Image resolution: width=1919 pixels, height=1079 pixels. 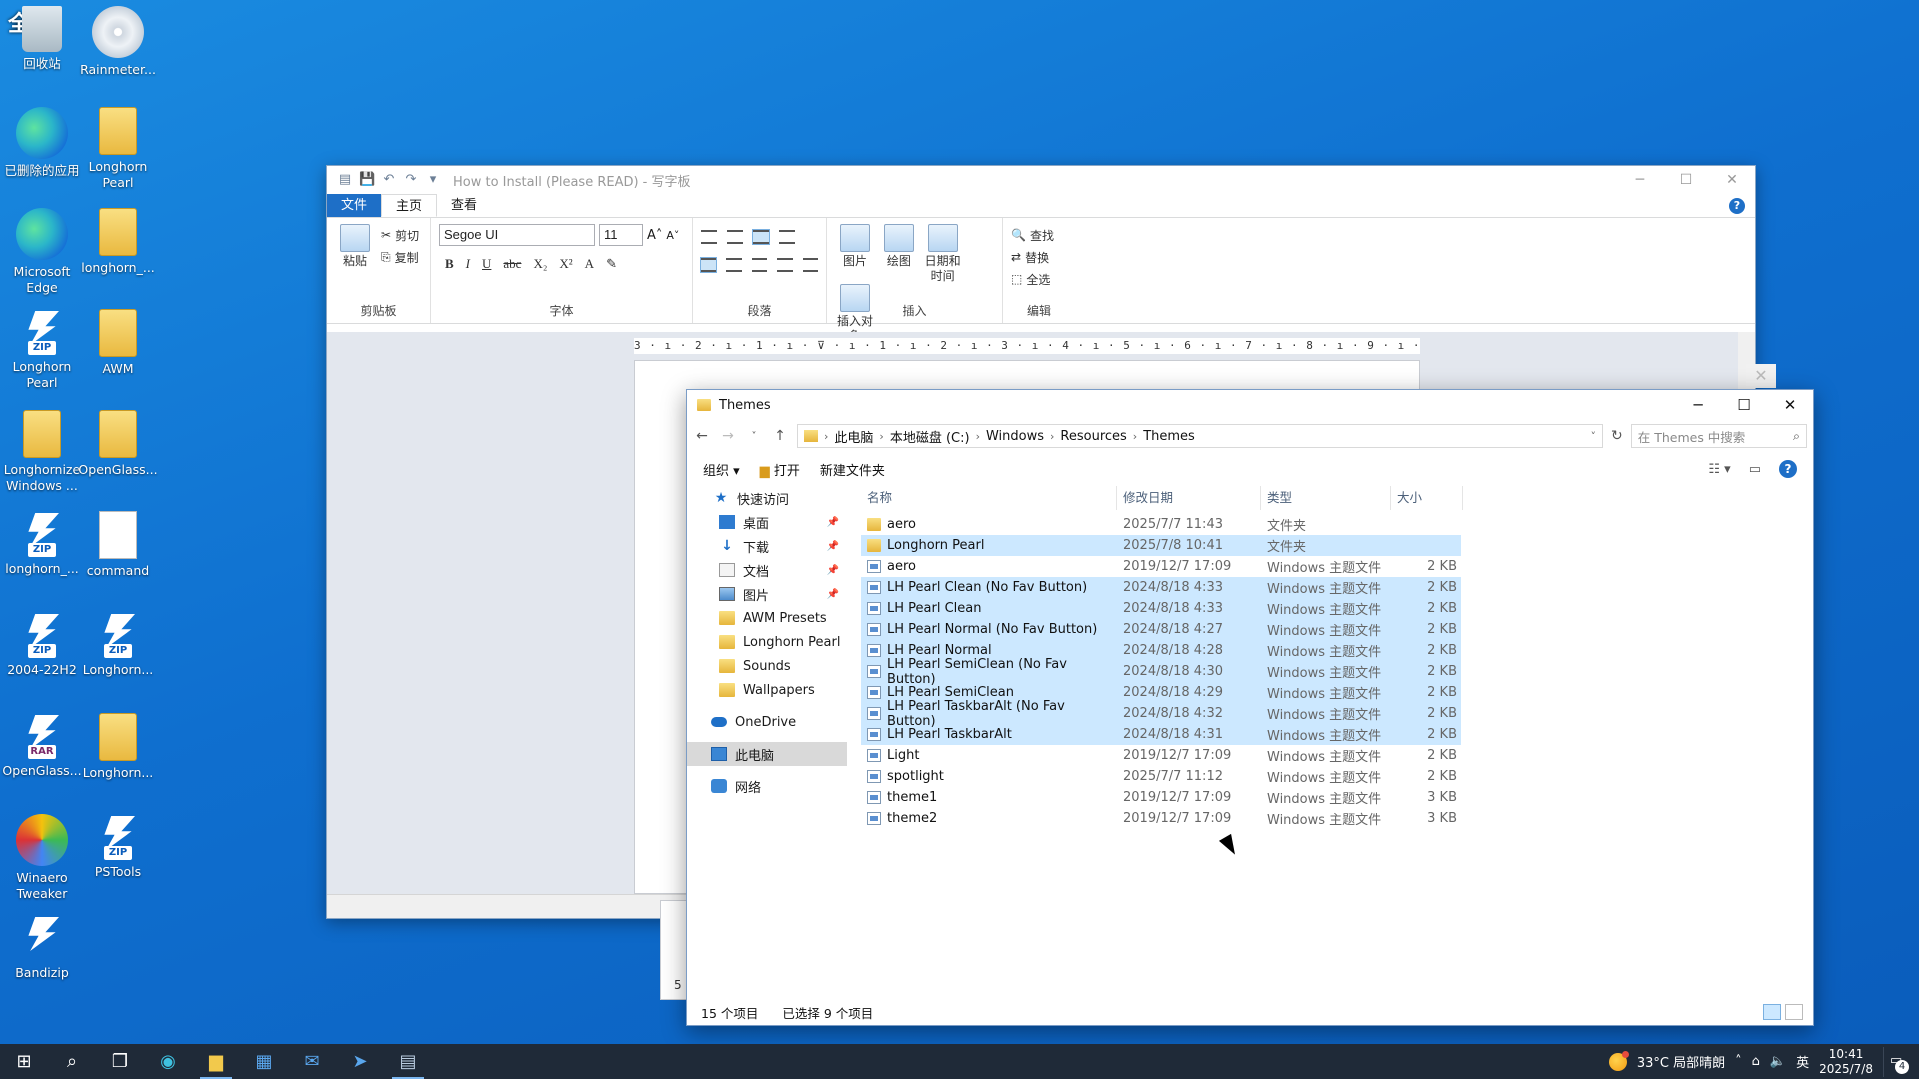 I want to click on copy-button: ⎘ 复制, so click(x=400, y=257).